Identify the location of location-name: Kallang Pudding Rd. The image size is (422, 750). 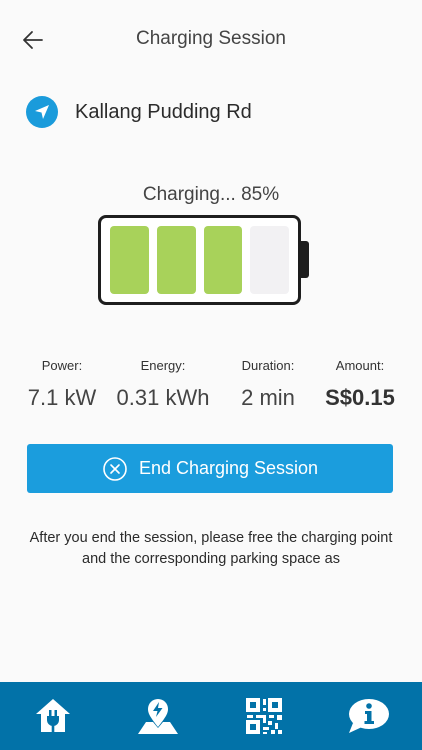
(163, 111).